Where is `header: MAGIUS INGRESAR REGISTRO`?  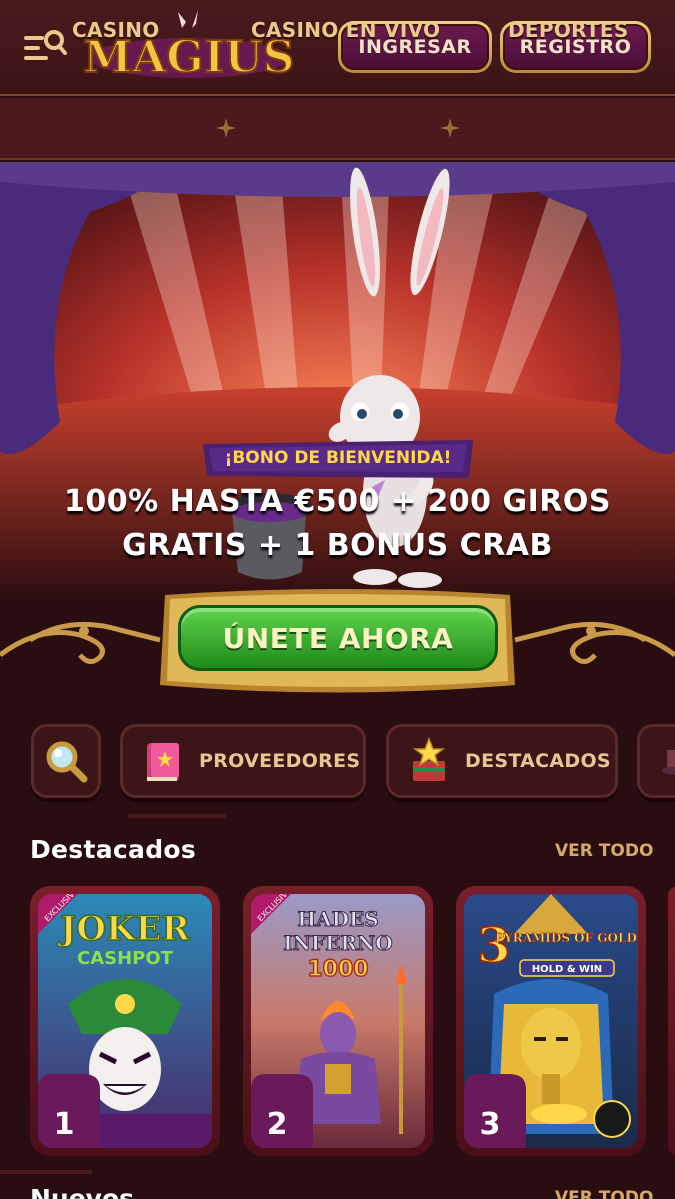 header: MAGIUS INGRESAR REGISTRO is located at coordinates (337, 48).